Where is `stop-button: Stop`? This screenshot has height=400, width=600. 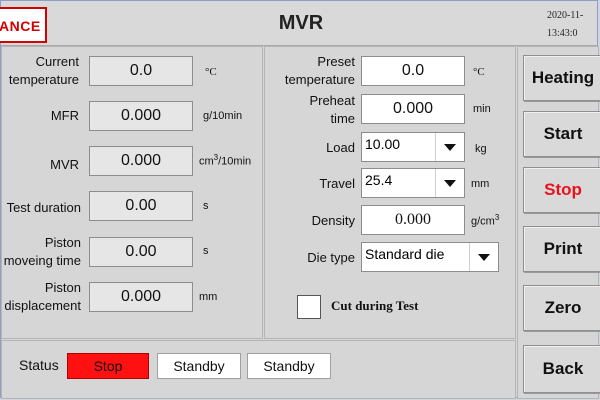
stop-button: Stop is located at coordinates (561, 190).